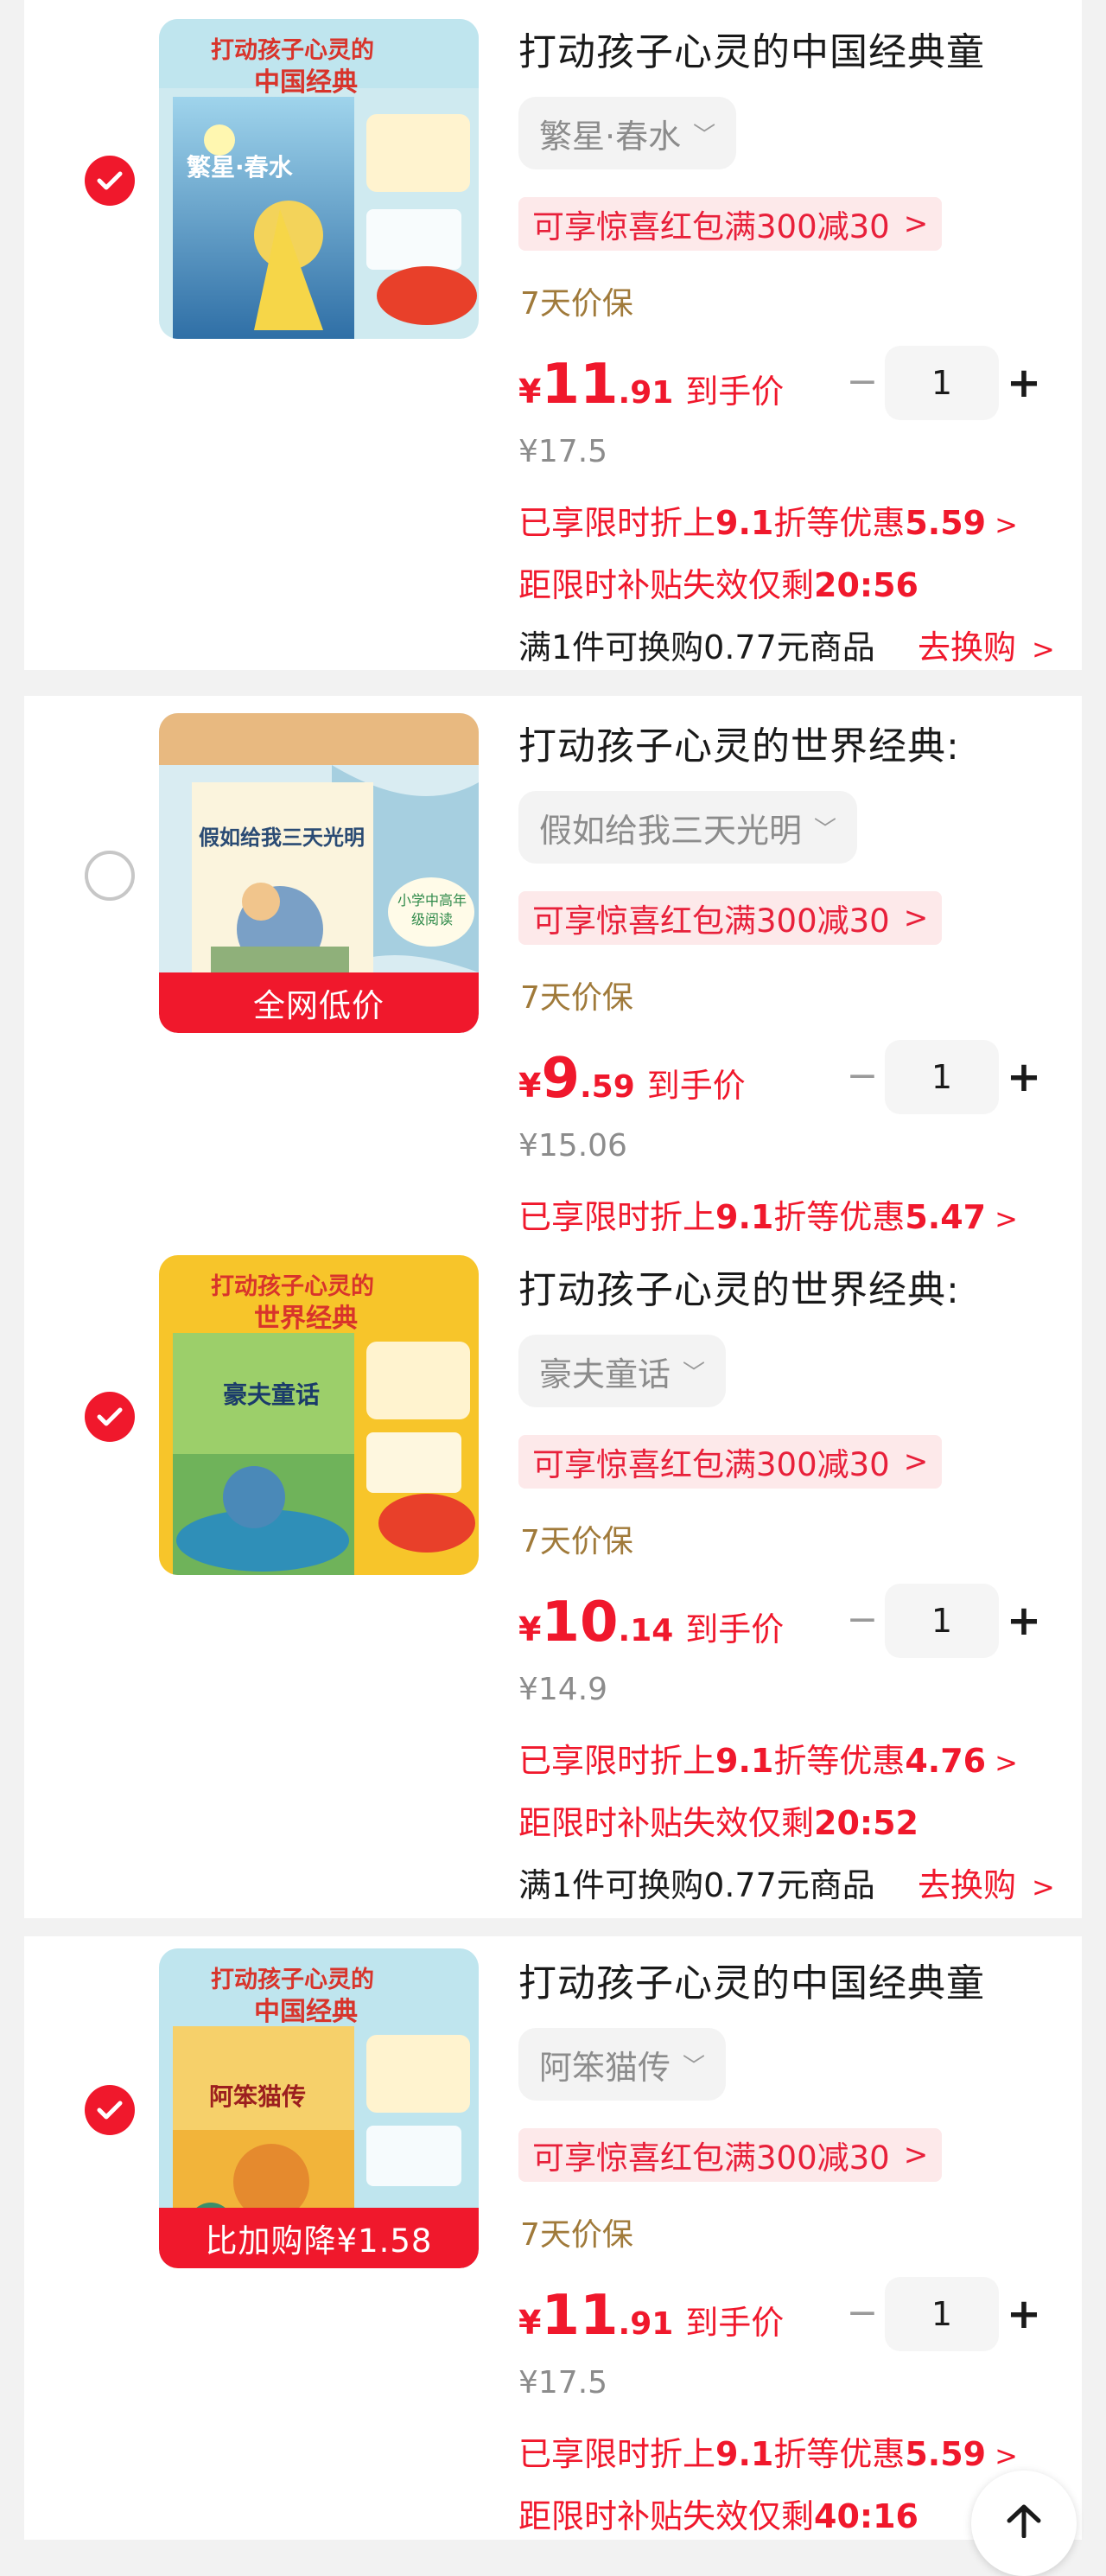  Describe the element at coordinates (768, 1214) in the screenshot. I see `discount-info: 已享限时折上9.1折等优惠5.47 >` at that location.